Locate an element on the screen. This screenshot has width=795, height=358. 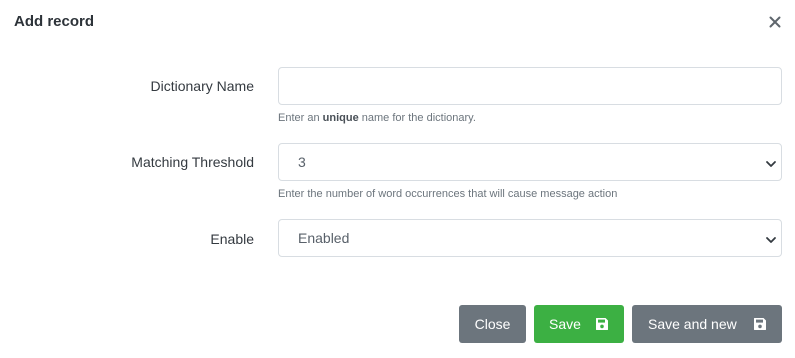
save-and-new-button-label: Save and new is located at coordinates (692, 324).